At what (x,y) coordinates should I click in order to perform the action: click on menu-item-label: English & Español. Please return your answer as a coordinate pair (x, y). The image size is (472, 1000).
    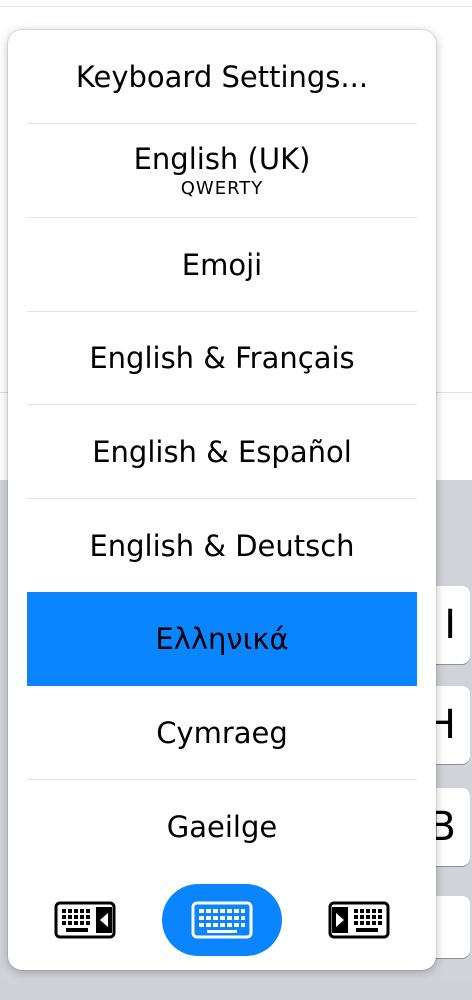
    Looking at the image, I should click on (222, 451).